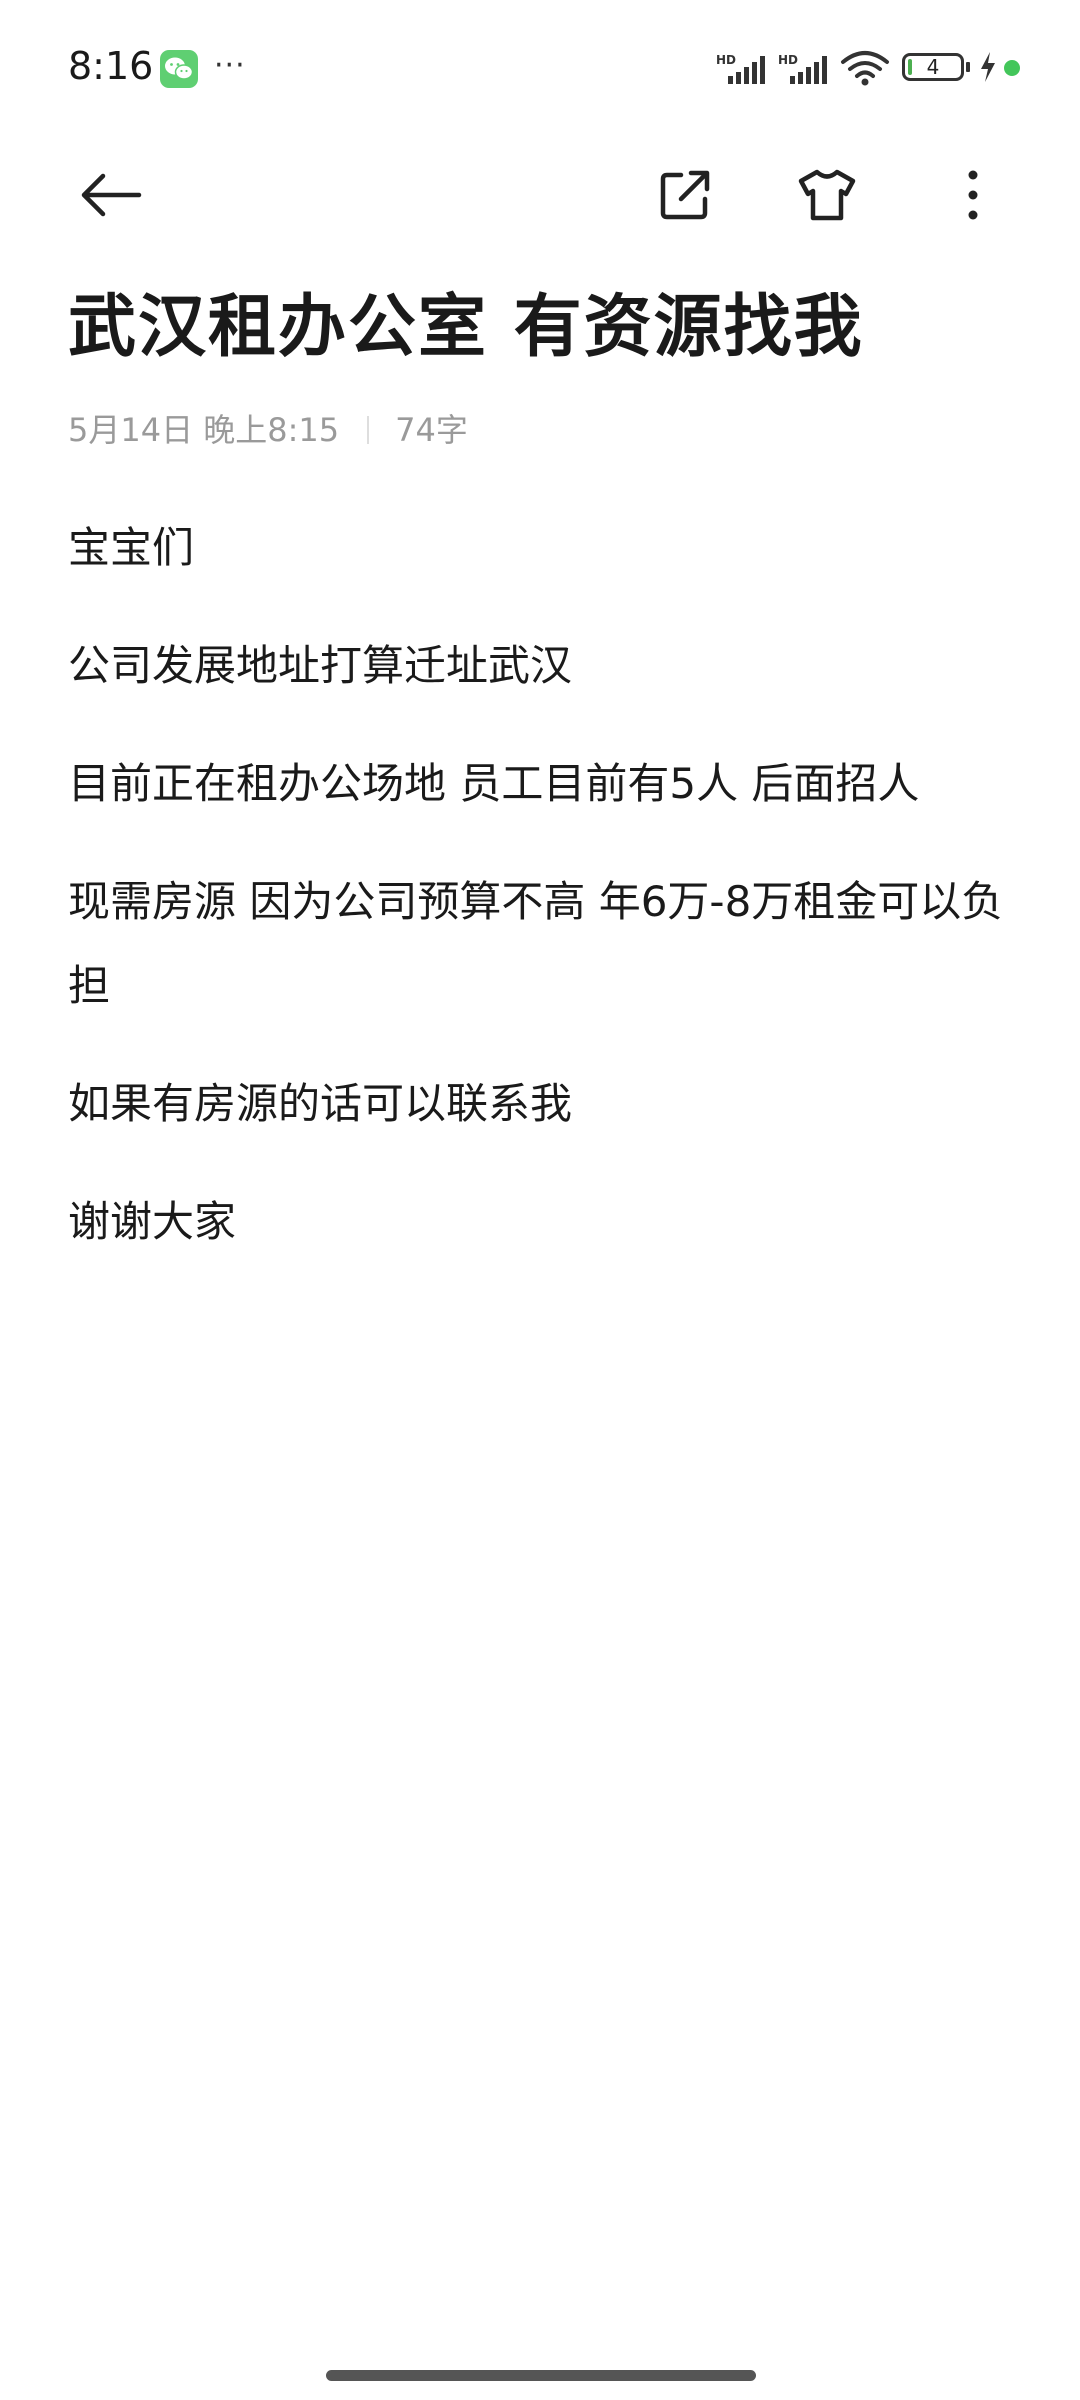 This screenshot has height=2400, width=1080. What do you see at coordinates (543, 328) in the screenshot?
I see `note-title: 武汉租办公室 有资源找我` at bounding box center [543, 328].